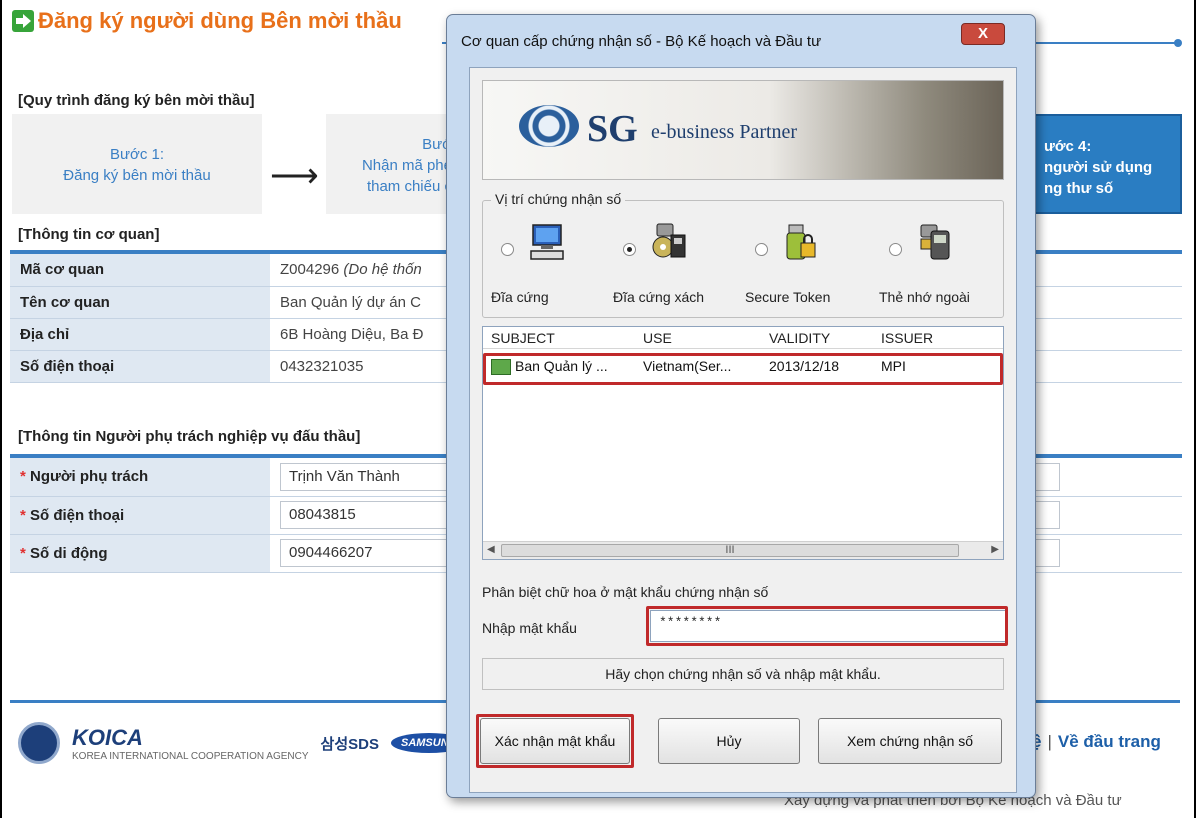  What do you see at coordinates (349, 744) in the screenshot?
I see `samsung-sds-logo: 삼성SDS` at bounding box center [349, 744].